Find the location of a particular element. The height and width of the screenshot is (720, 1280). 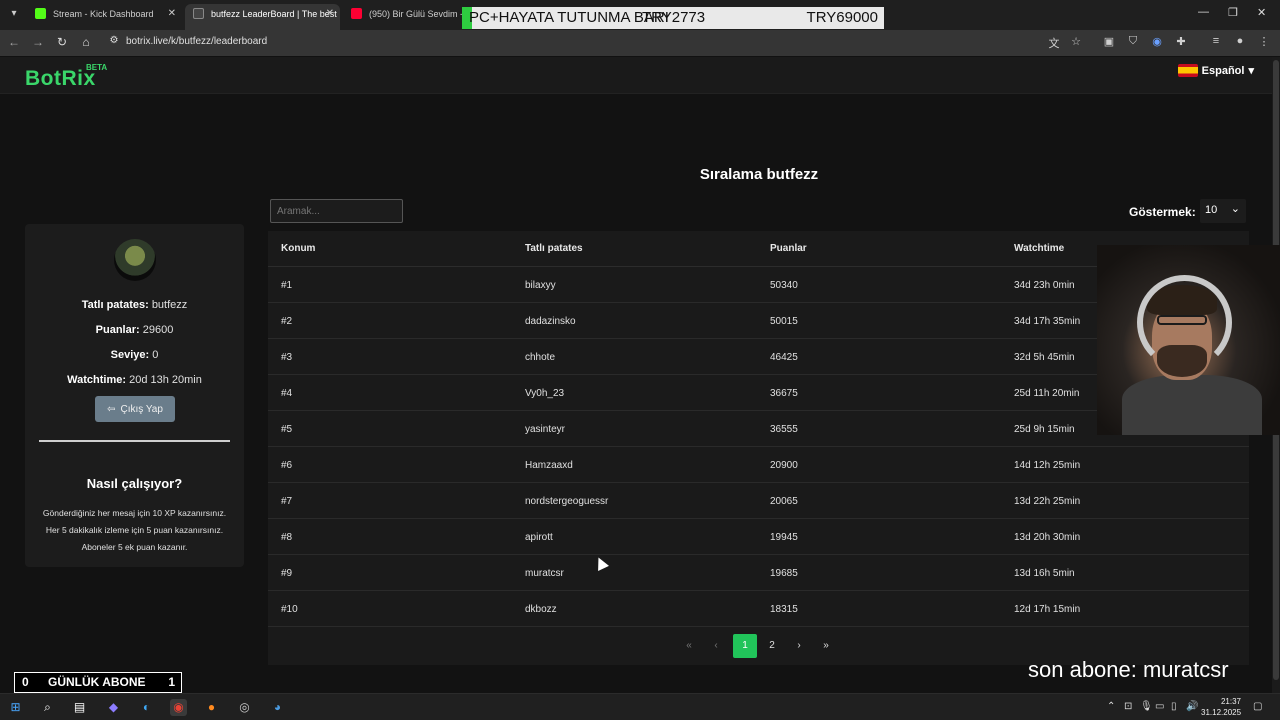

page-title: Sıralama butfezz is located at coordinates (759, 174).